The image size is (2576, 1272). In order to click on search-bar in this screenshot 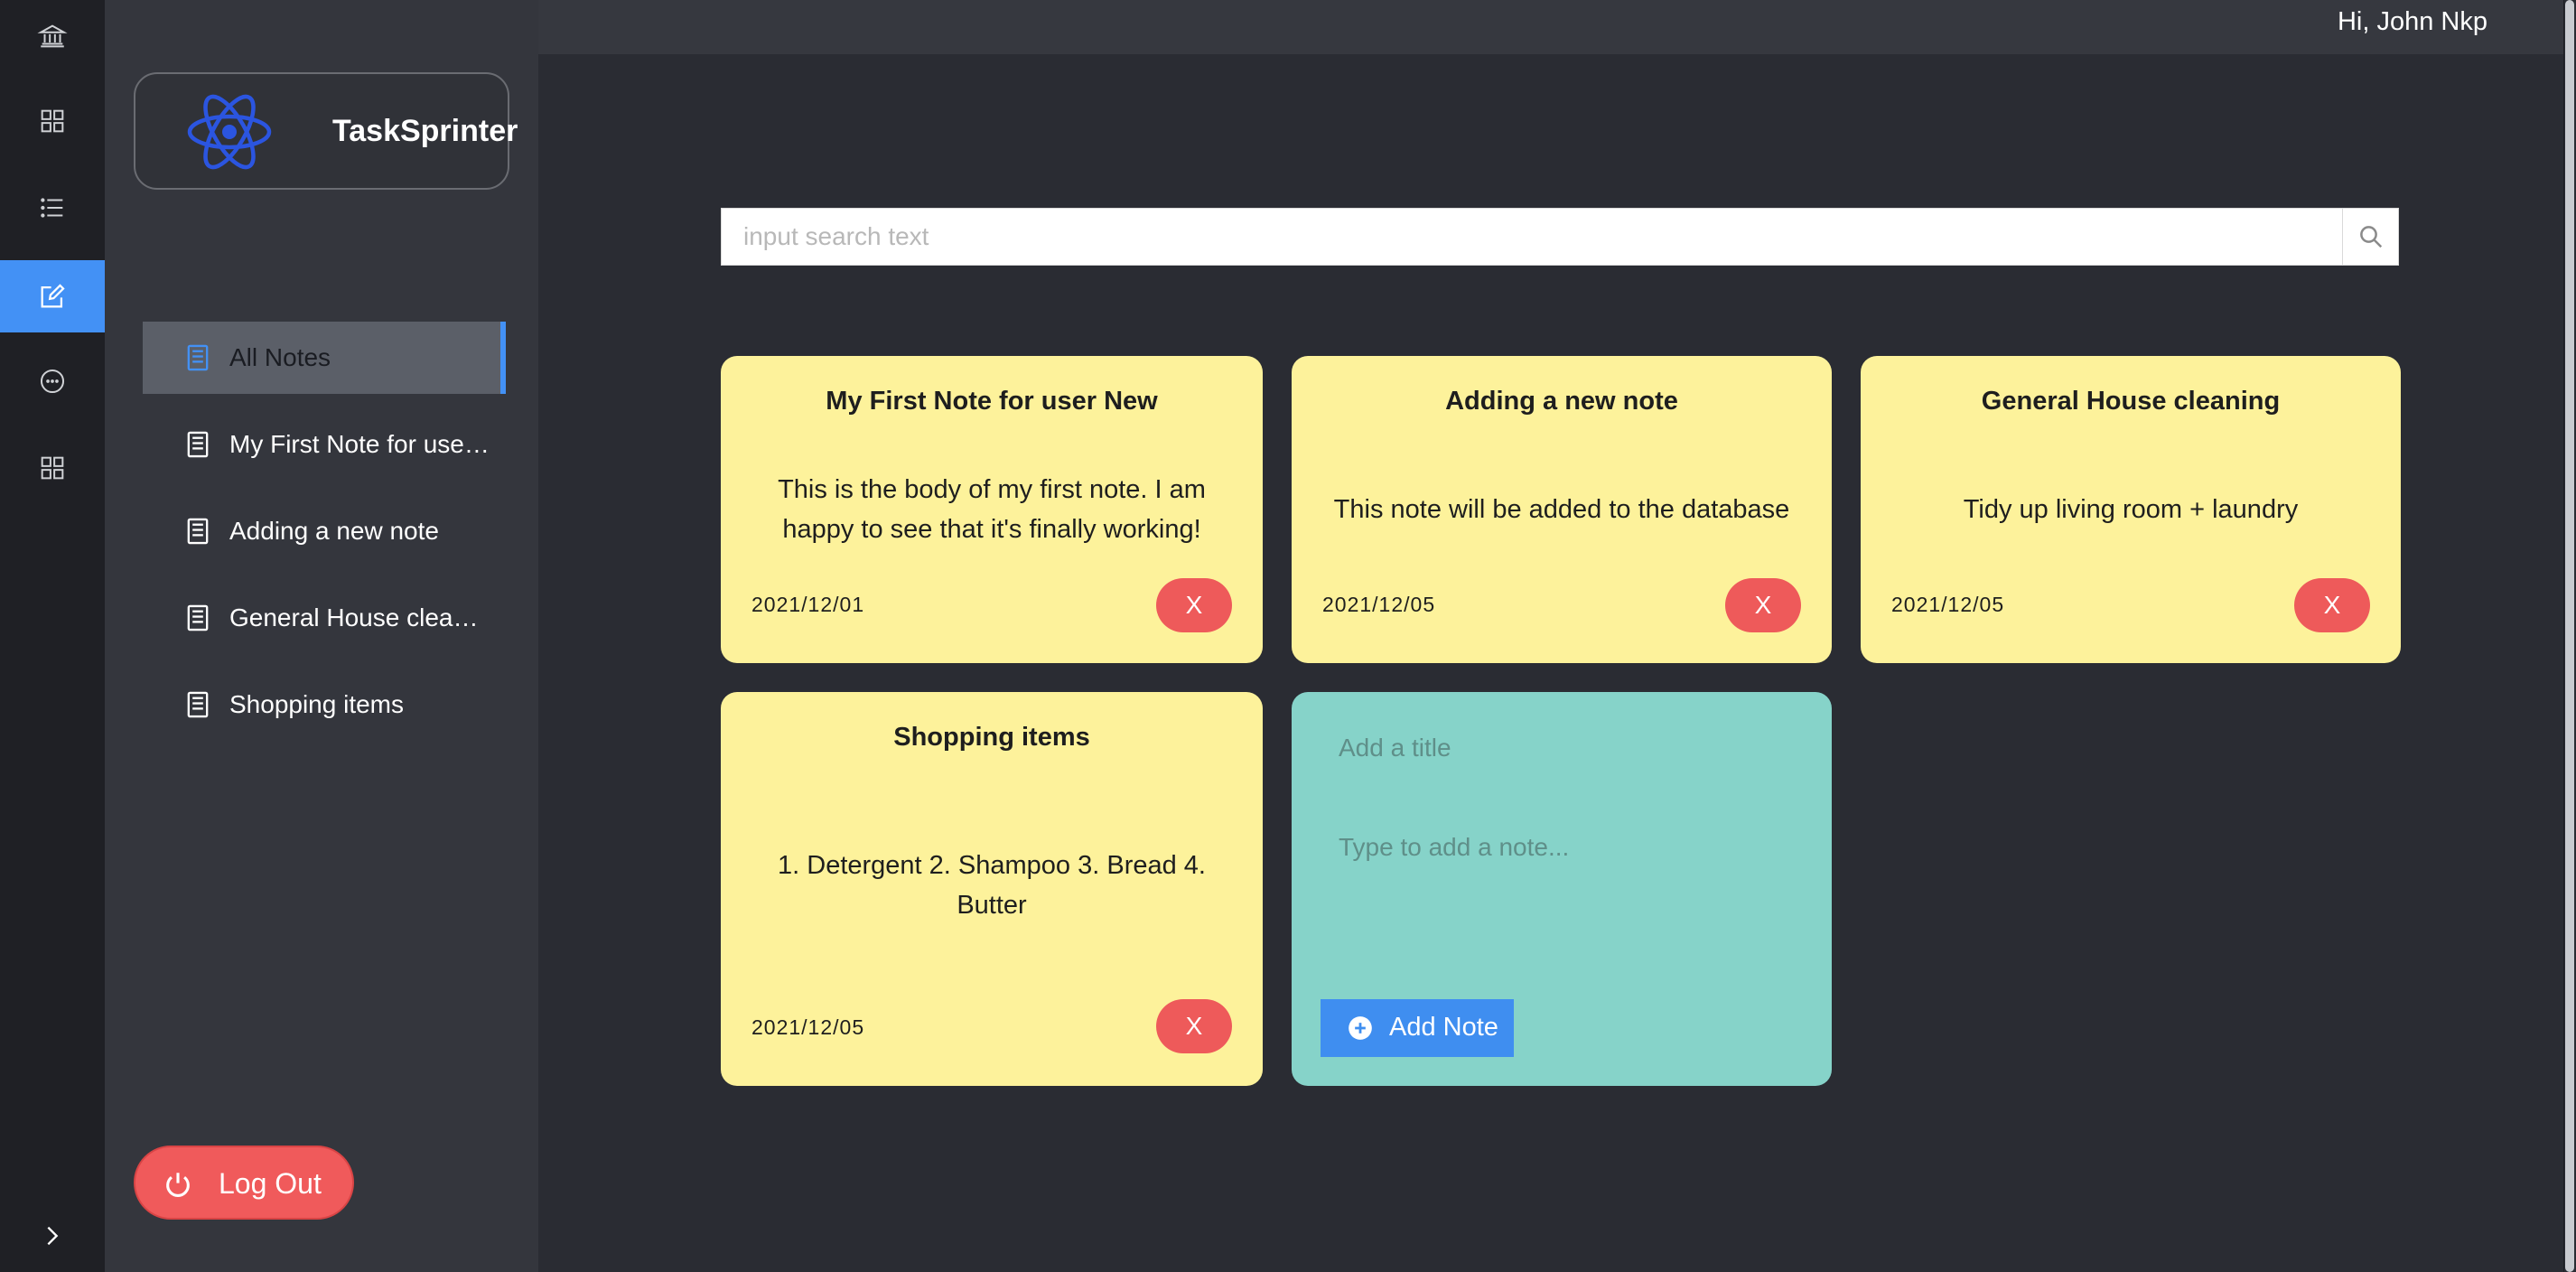, I will do `click(1560, 237)`.